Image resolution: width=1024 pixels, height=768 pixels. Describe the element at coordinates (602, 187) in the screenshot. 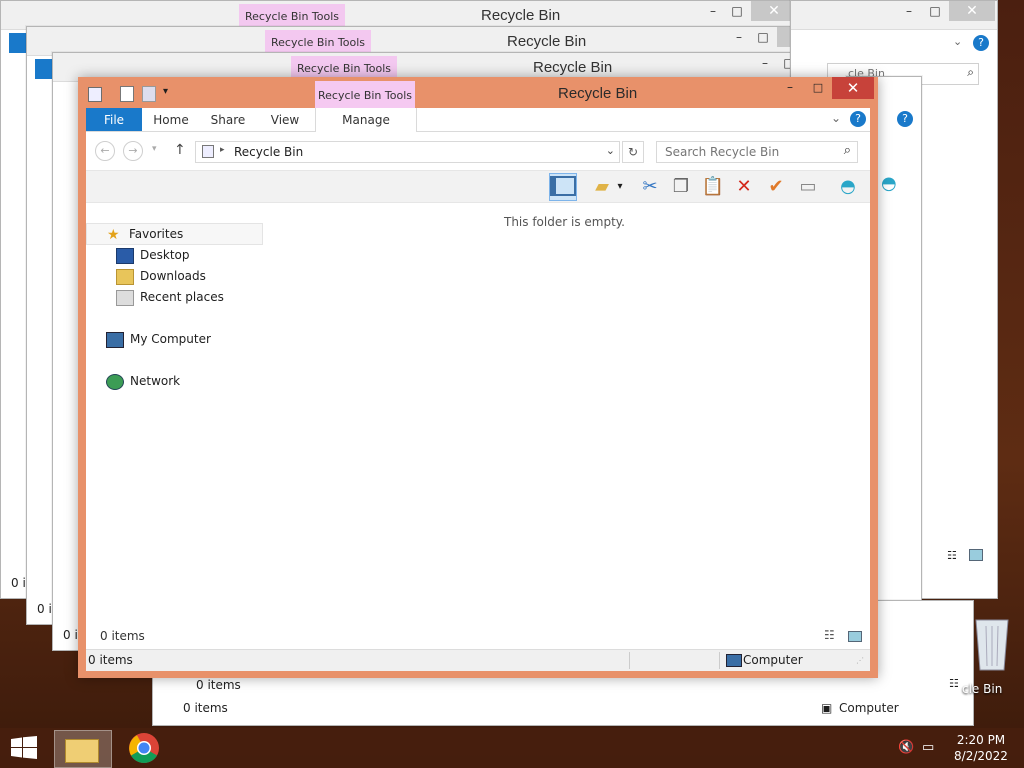

I see `folder-options-icon: ▰` at that location.